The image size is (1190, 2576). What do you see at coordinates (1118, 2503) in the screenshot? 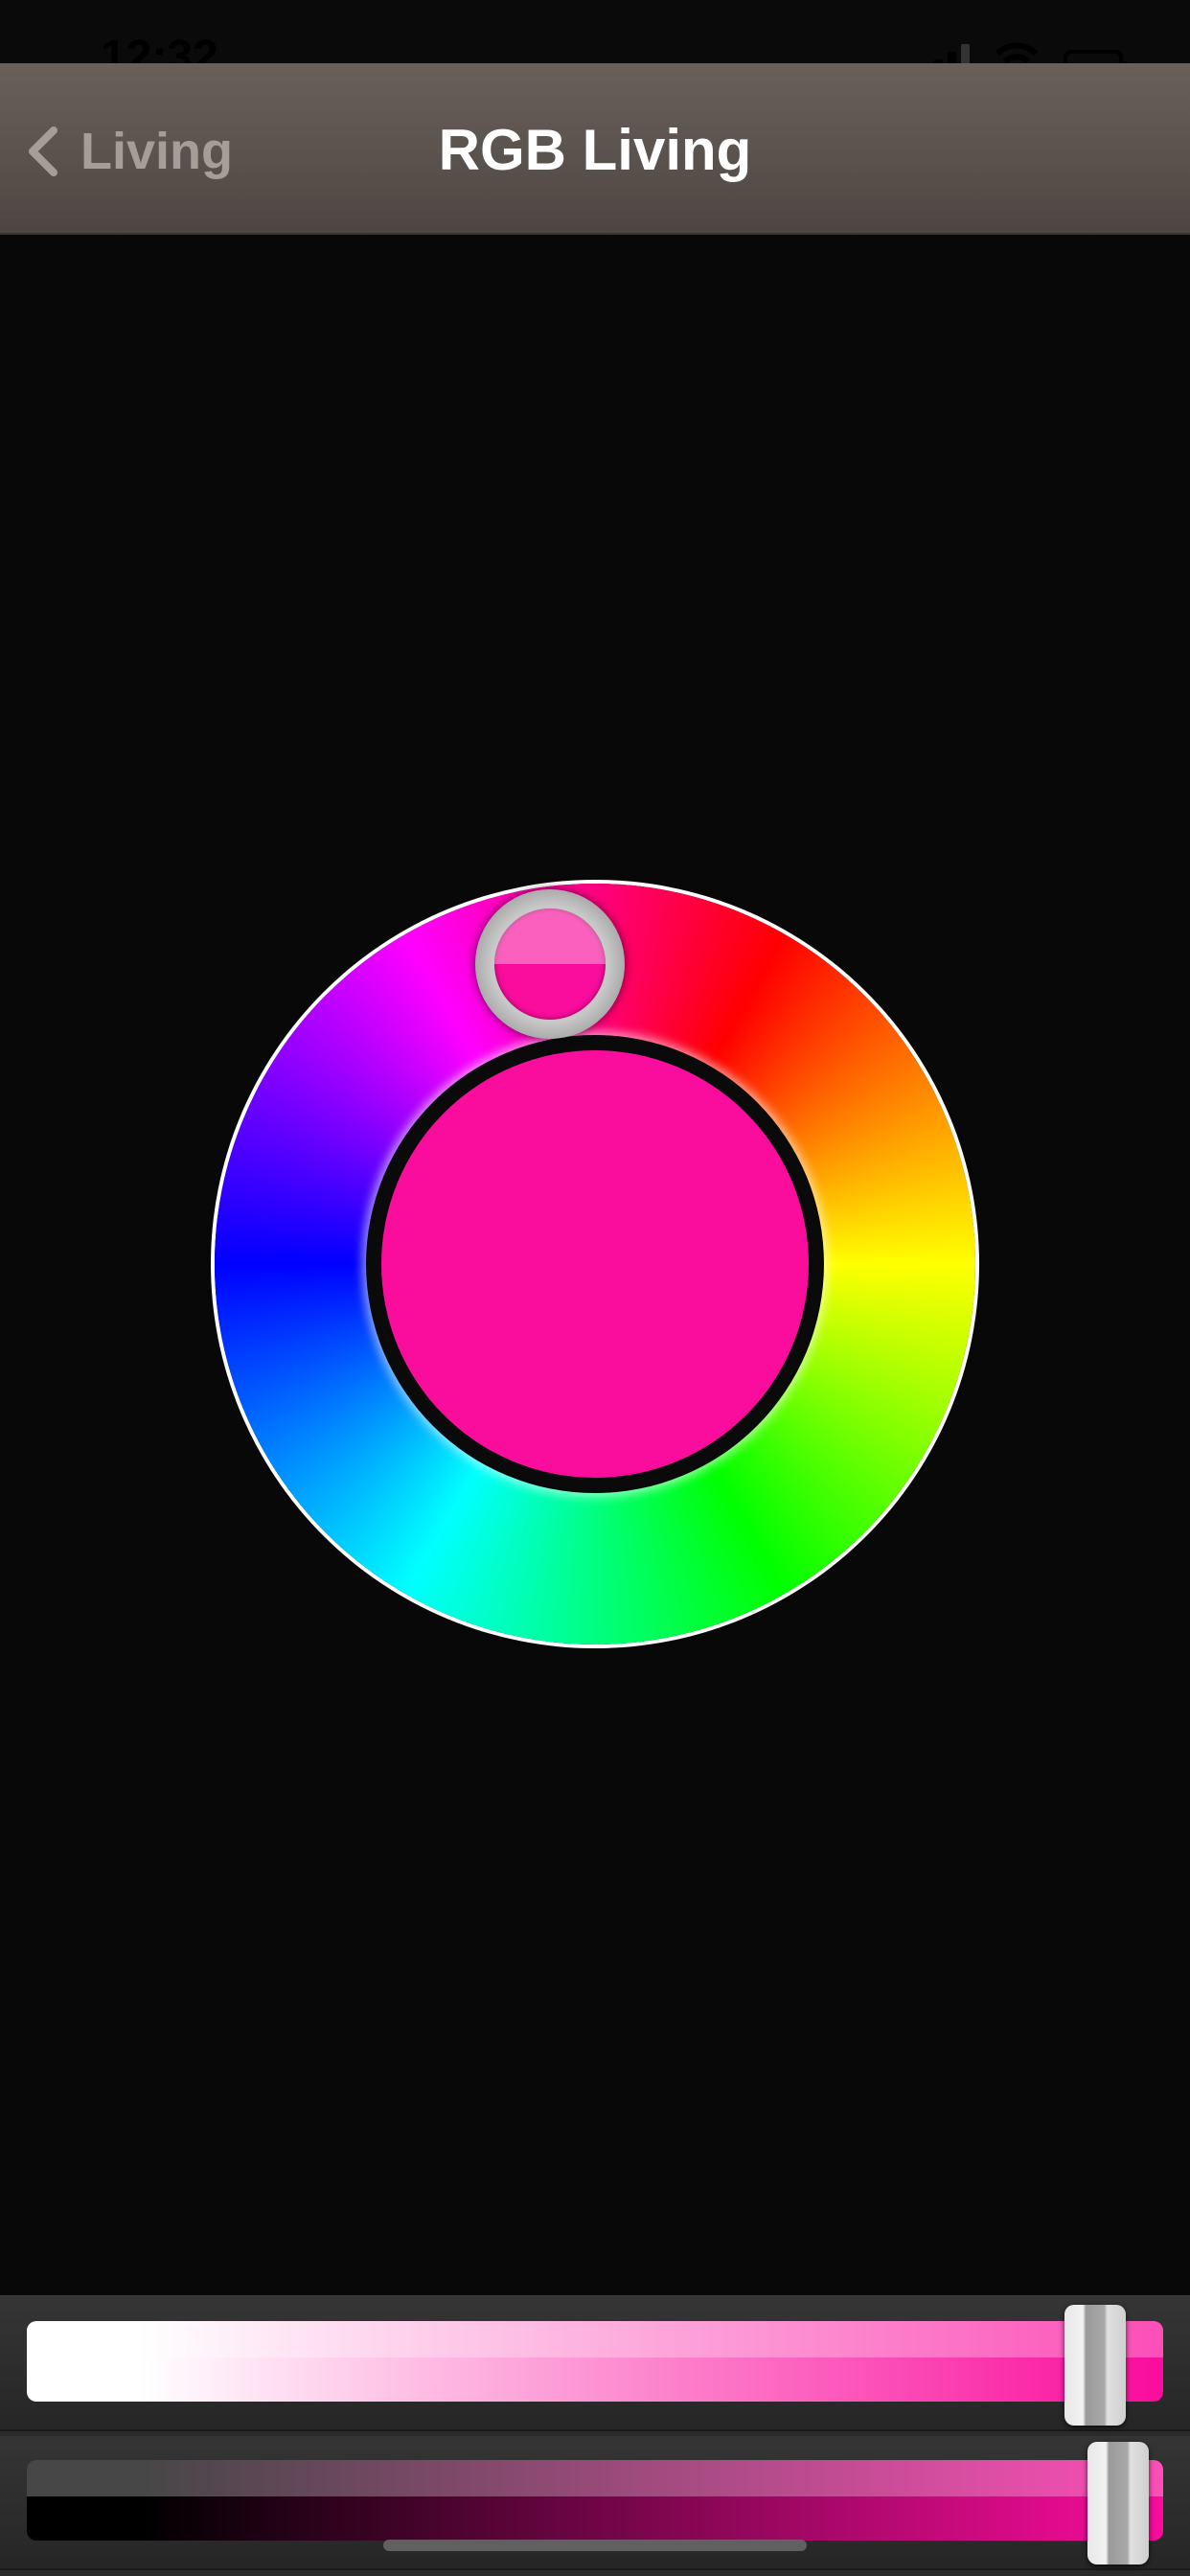
I see `brightness-slider-thumb` at bounding box center [1118, 2503].